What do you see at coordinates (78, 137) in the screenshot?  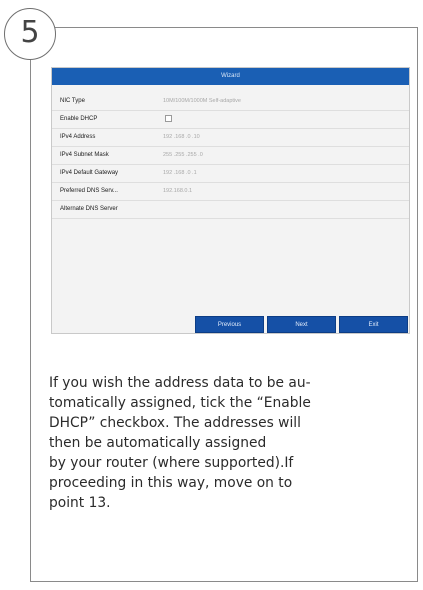 I see `ipv4-address-label: IPv4 Address` at bounding box center [78, 137].